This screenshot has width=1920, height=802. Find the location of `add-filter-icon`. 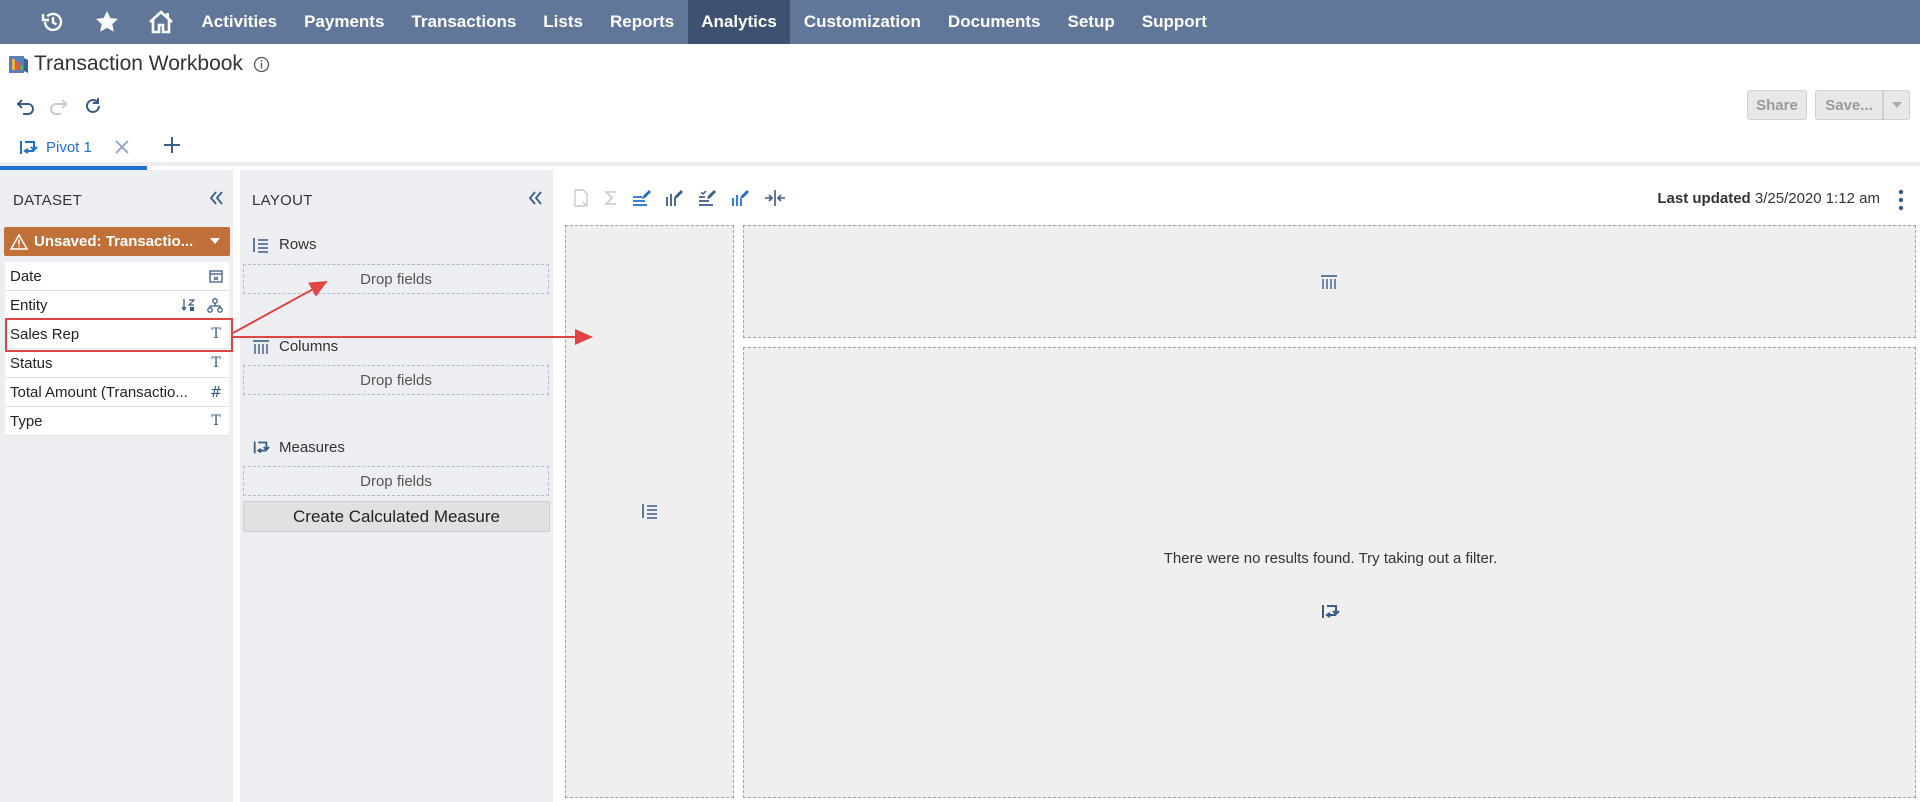

add-filter-icon is located at coordinates (581, 198).